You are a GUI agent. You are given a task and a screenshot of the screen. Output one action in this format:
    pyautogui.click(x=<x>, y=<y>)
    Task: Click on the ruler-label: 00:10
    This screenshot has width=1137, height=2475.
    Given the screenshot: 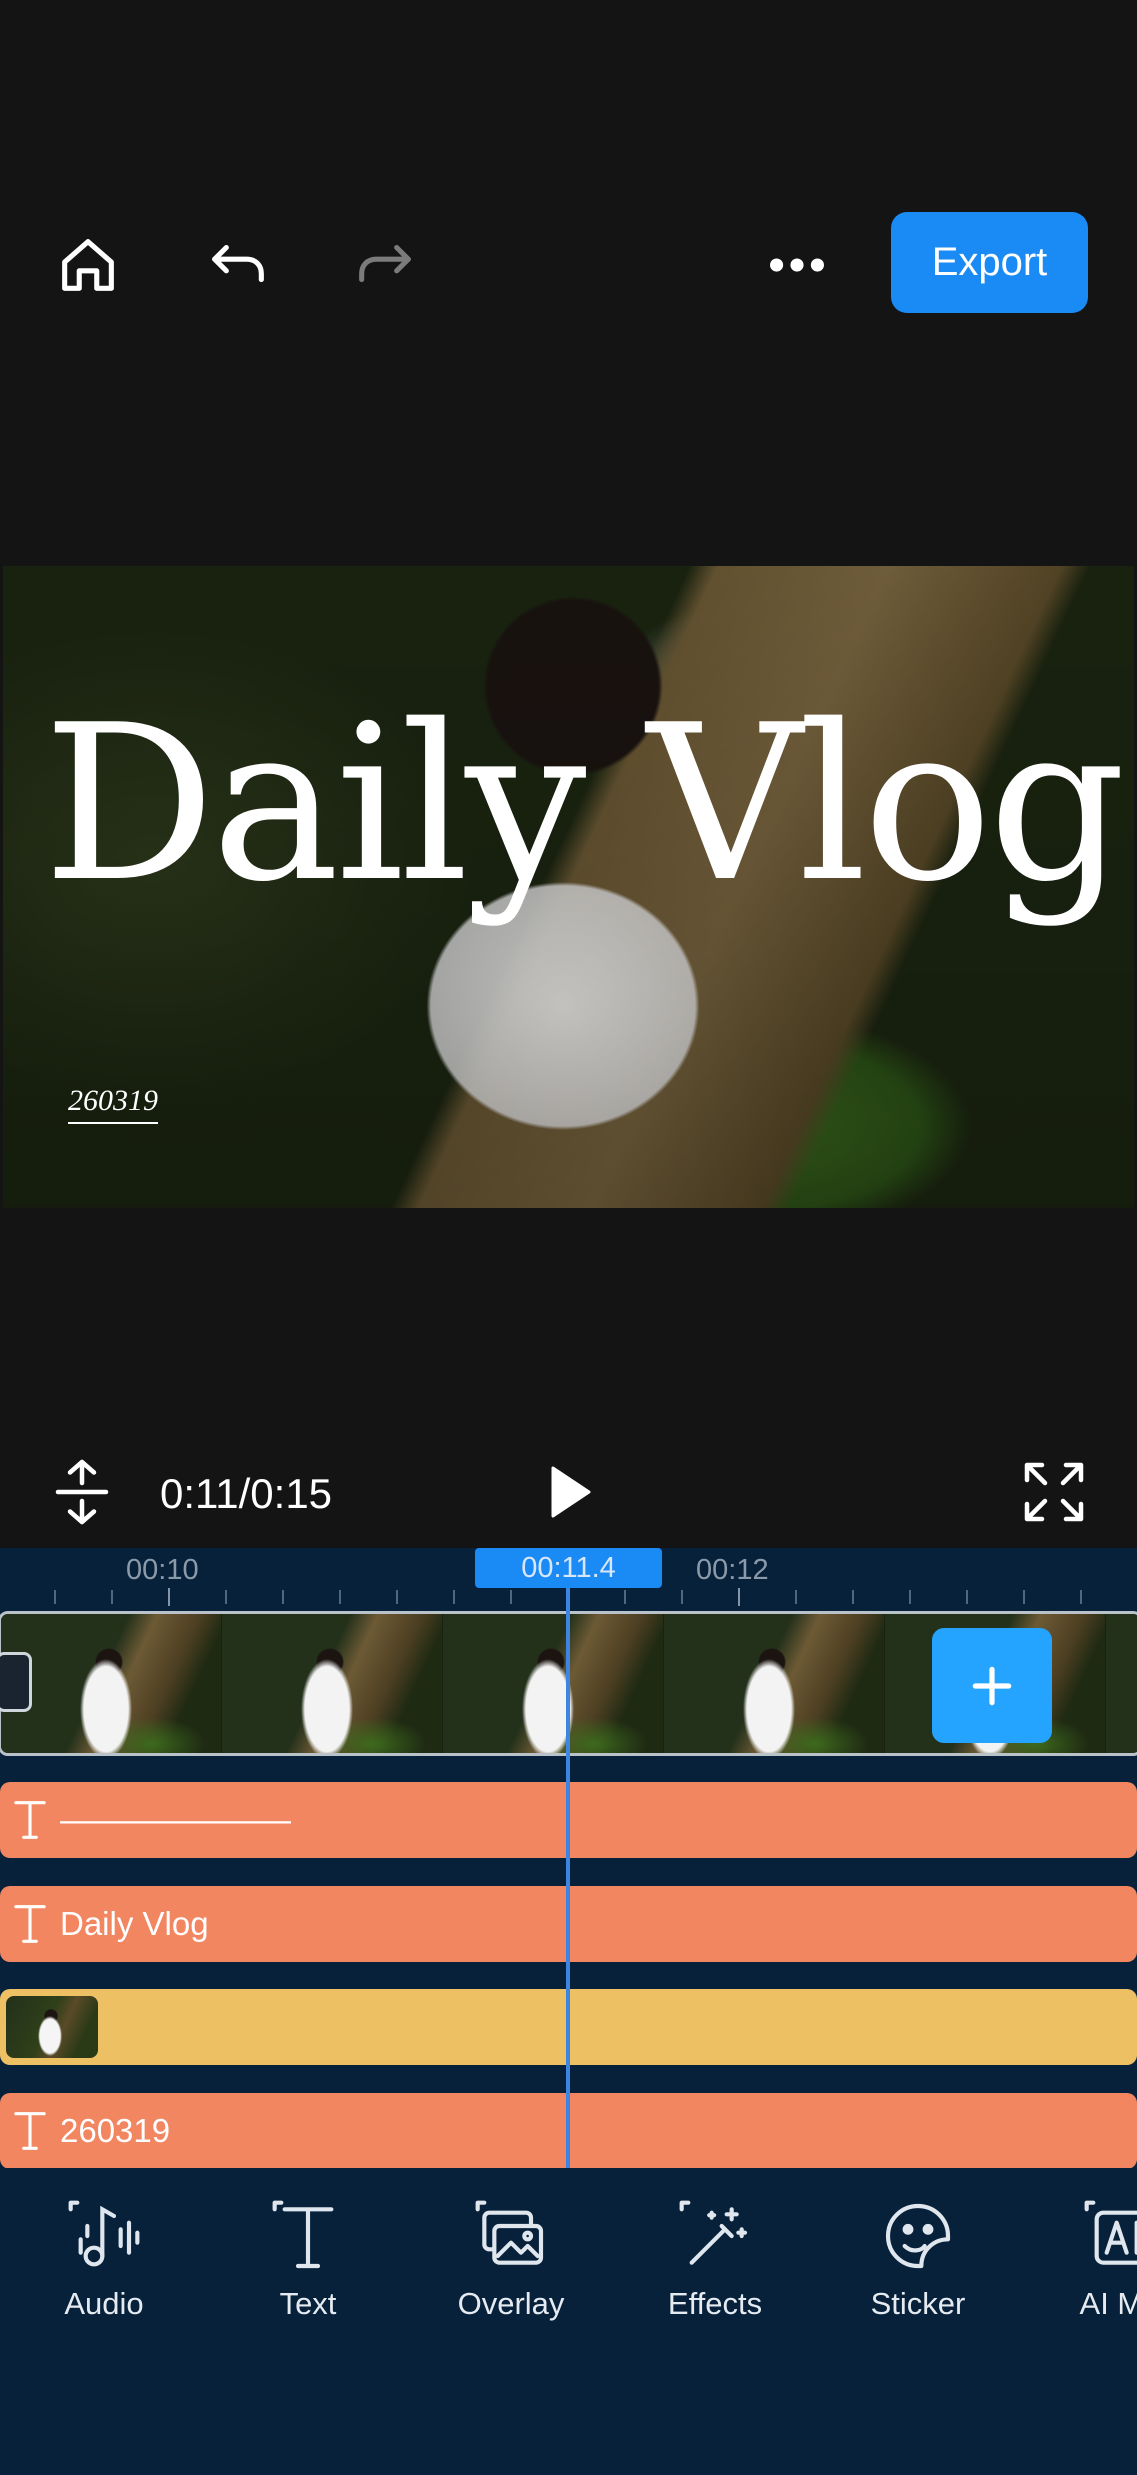 What is the action you would take?
    pyautogui.click(x=162, y=1570)
    